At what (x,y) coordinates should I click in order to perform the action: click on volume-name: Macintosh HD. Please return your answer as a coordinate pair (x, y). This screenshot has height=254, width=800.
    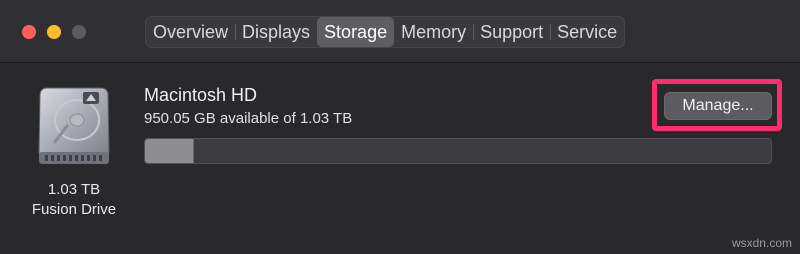
    Looking at the image, I should click on (201, 95).